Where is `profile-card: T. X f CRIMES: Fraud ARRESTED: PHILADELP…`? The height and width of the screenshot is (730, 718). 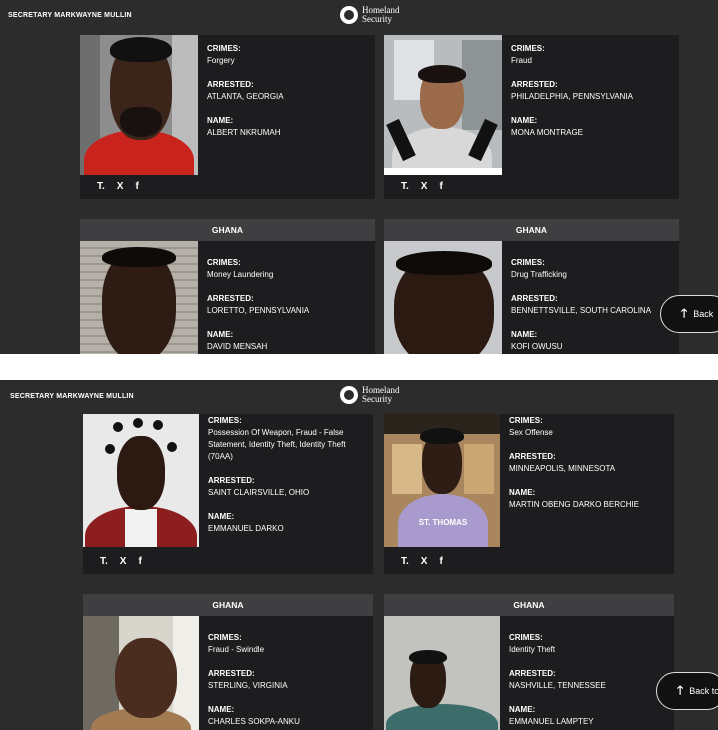
profile-card: T. X f CRIMES: Fraud ARRESTED: PHILADELP… is located at coordinates (531, 117).